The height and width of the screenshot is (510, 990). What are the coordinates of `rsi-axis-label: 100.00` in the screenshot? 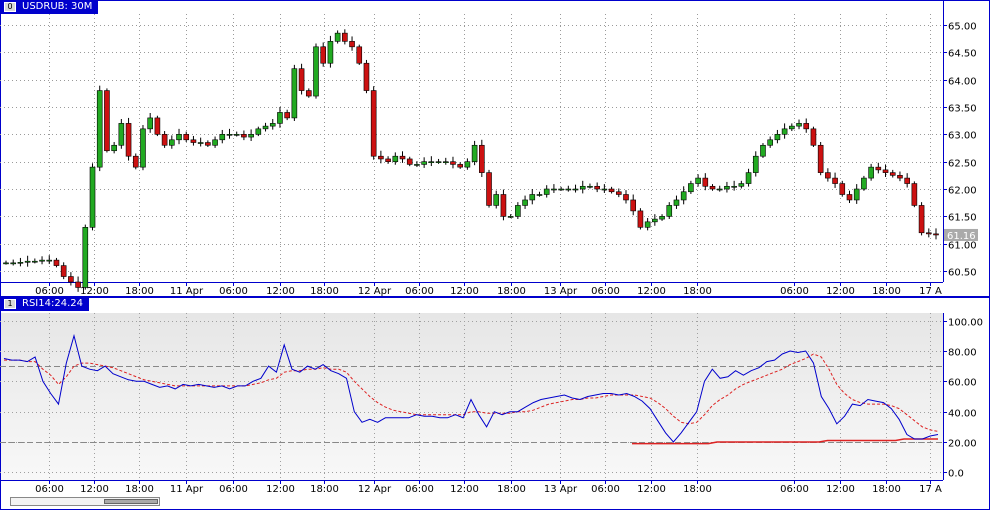 It's located at (965, 323).